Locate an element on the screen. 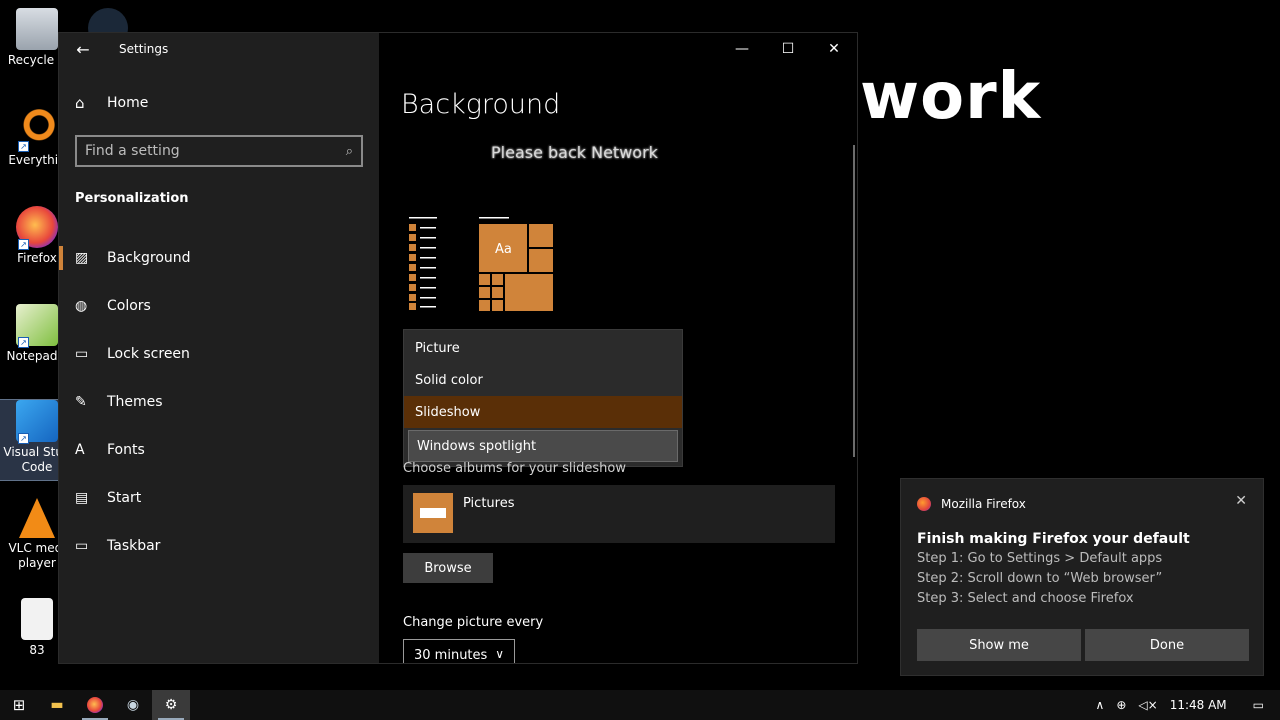  toast-step-3: Step 3: Select and choose Firefox is located at coordinates (1025, 598).